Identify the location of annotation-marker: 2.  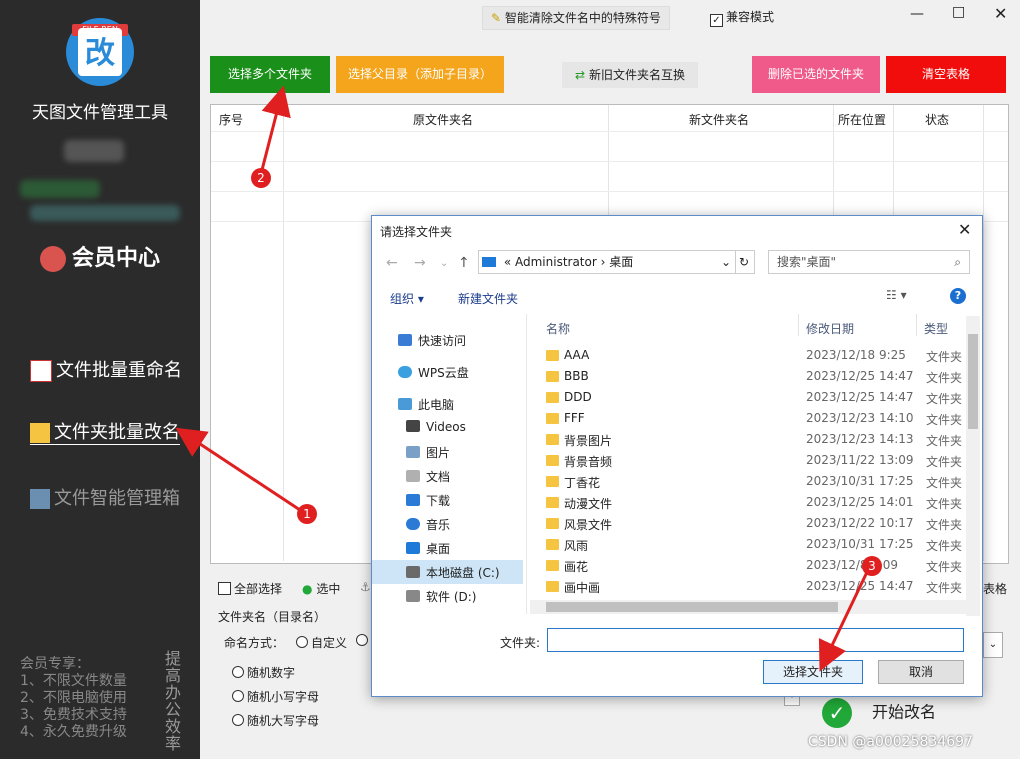
(261, 178).